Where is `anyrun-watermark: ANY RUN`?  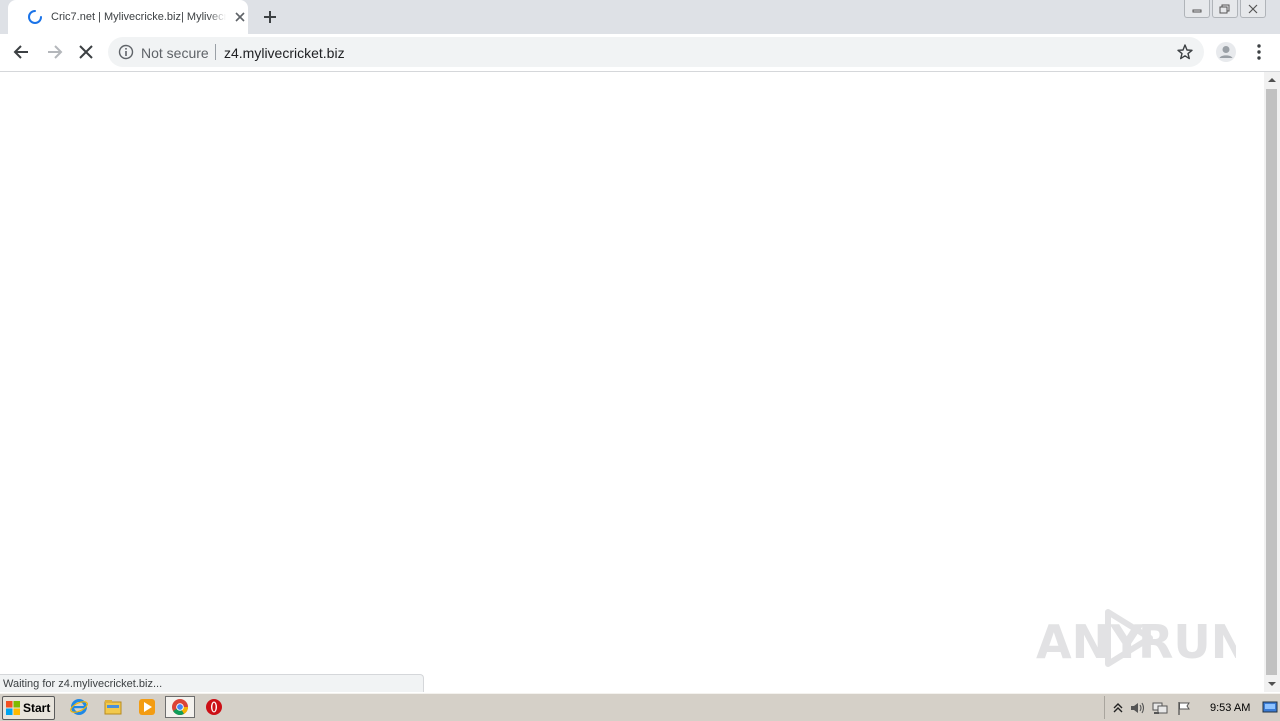 anyrun-watermark: ANY RUN is located at coordinates (1136, 639).